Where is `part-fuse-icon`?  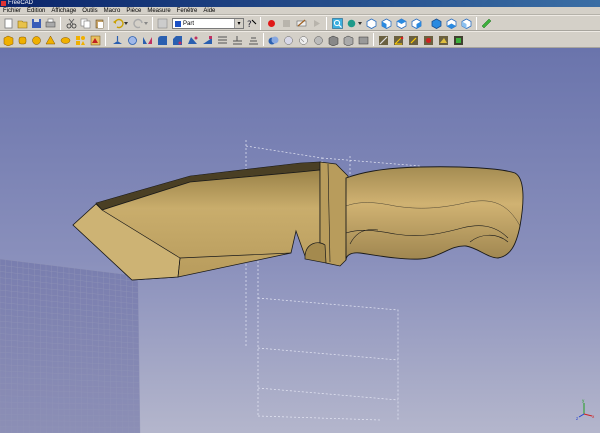
part-fuse-icon is located at coordinates (303, 40).